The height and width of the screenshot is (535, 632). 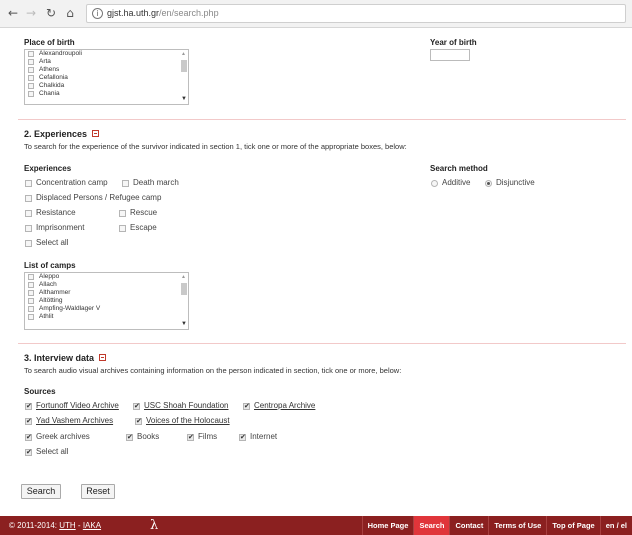 I want to click on additive-radio: Additive, so click(x=450, y=183).